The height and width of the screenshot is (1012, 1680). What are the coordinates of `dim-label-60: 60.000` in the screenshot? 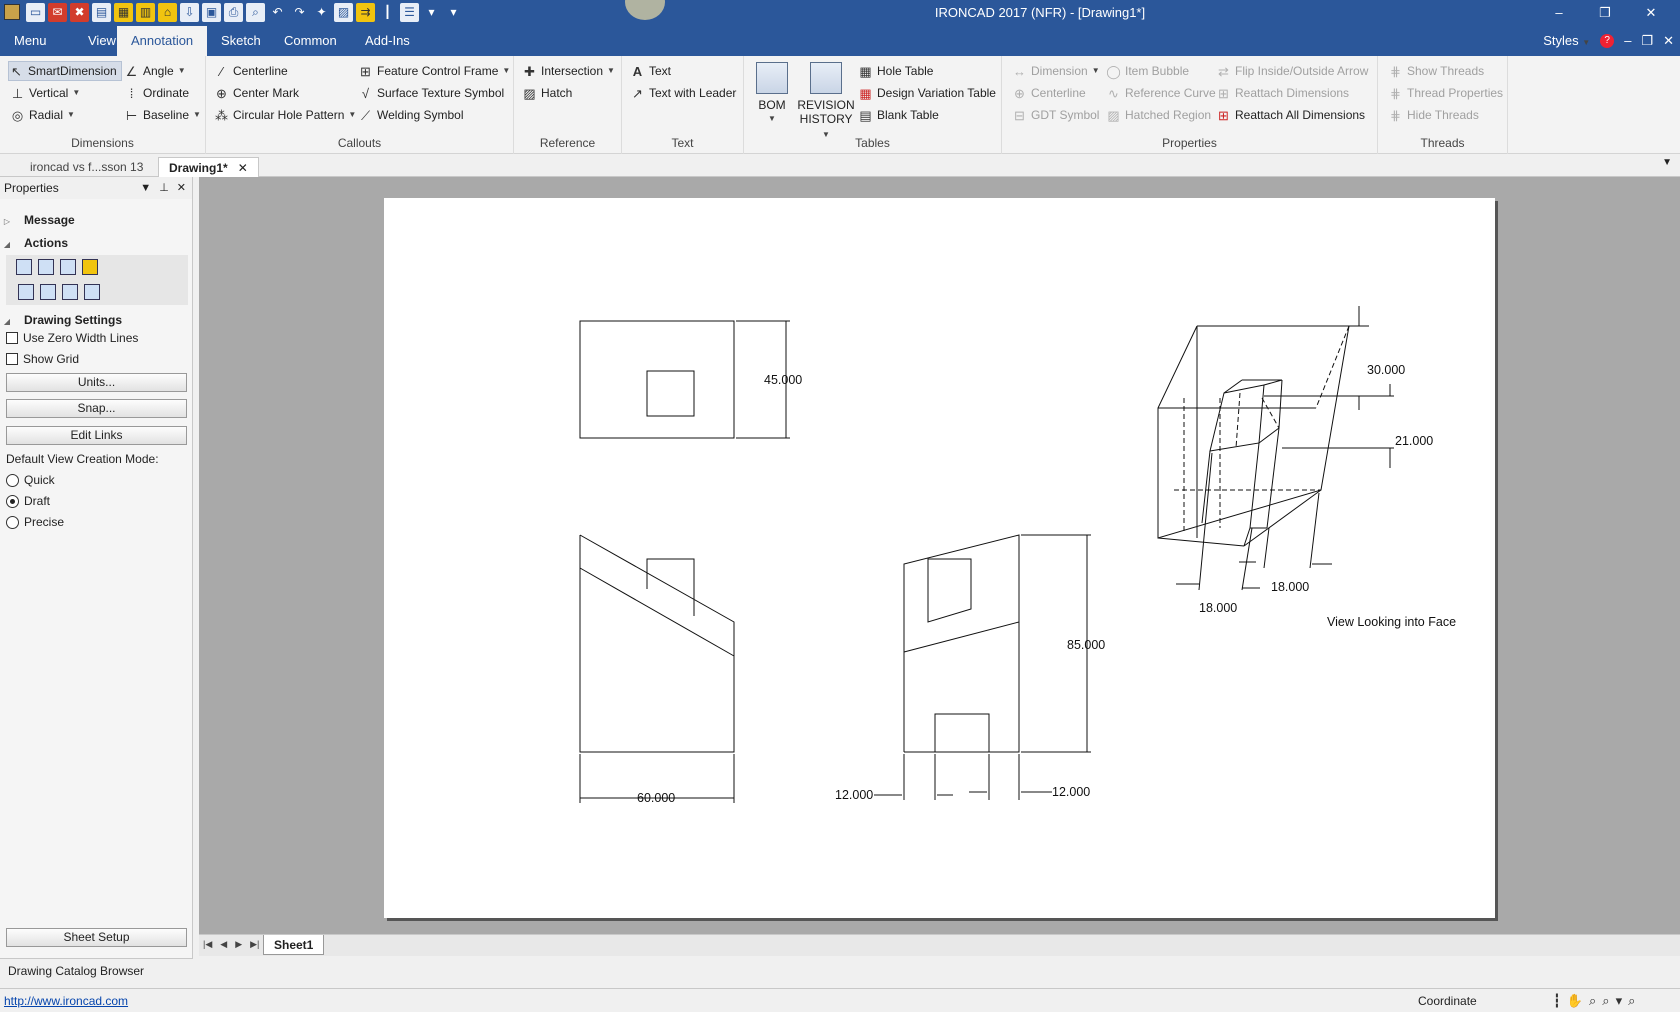 It's located at (656, 798).